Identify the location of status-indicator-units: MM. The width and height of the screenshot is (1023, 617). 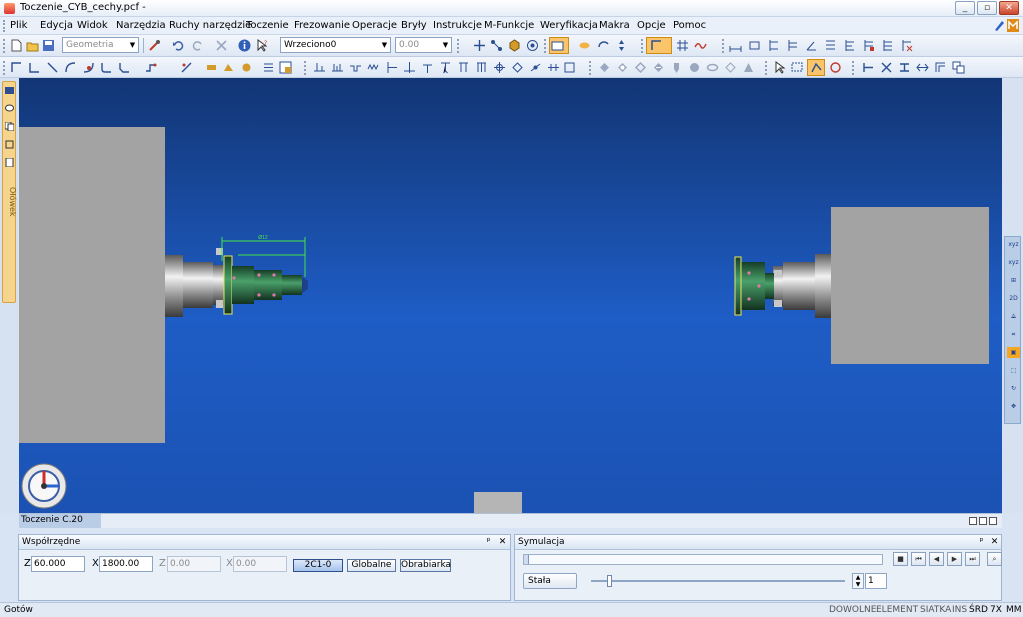
(1014, 610).